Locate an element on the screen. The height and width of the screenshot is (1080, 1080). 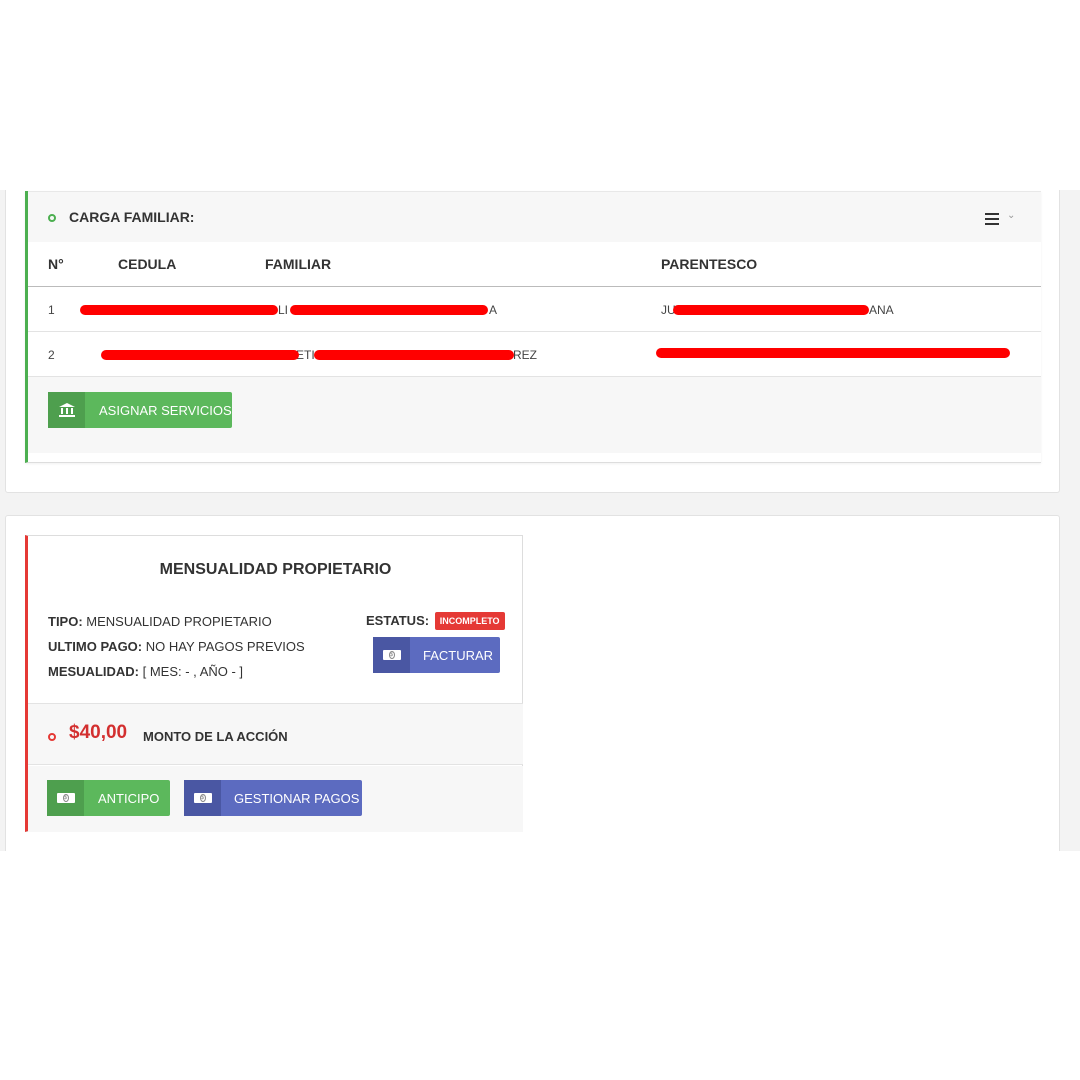
row-number: 1 is located at coordinates (51, 310).